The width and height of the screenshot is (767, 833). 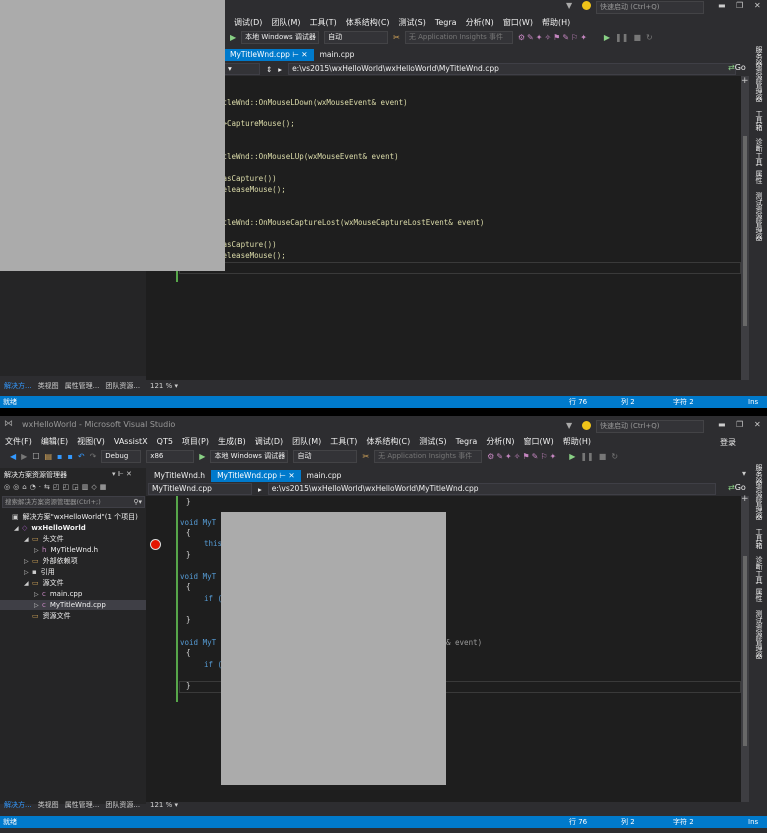 I want to click on menu-analyze: 分析(N), so click(x=480, y=22).